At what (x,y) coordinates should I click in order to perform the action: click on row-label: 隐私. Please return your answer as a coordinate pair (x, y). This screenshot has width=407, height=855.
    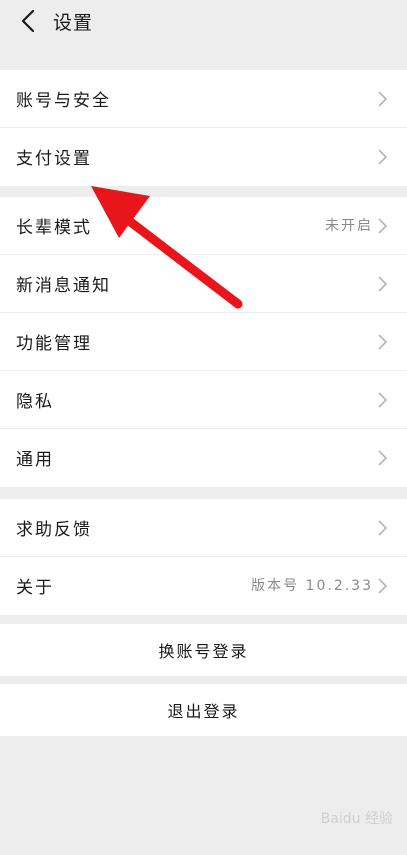
    Looking at the image, I should click on (35, 402).